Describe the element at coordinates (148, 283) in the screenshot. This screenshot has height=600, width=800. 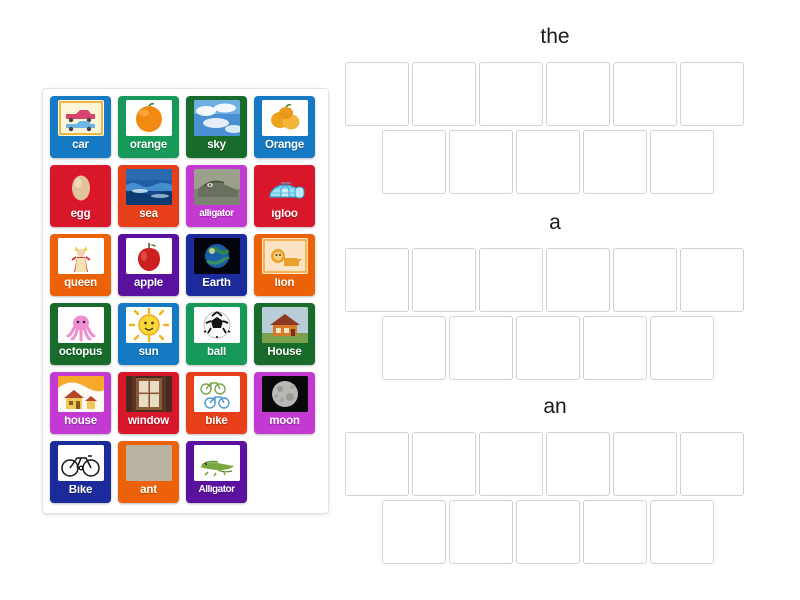
I see `tile-label: apple` at that location.